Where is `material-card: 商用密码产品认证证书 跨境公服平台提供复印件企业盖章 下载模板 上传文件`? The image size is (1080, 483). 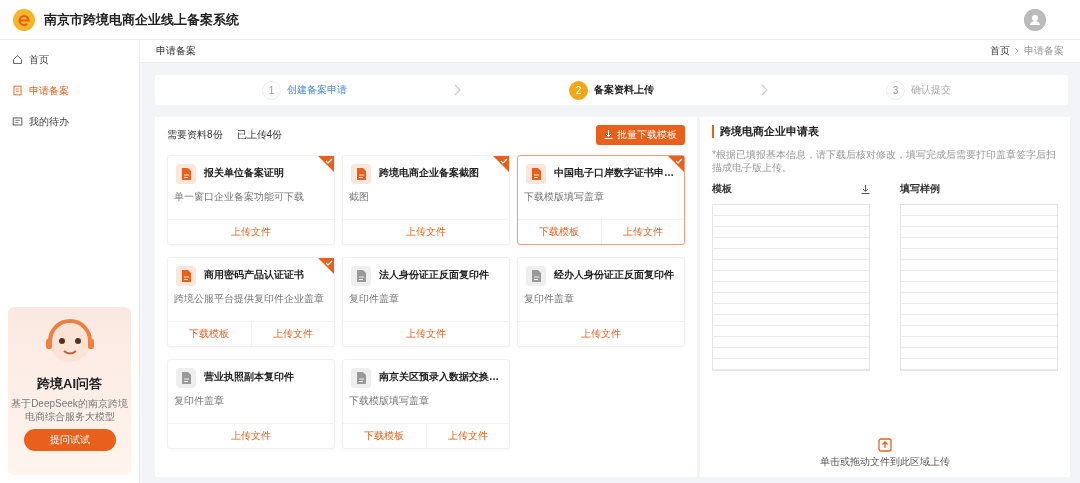
material-card: 商用密码产品认证证书 跨境公服平台提供复印件企业盖章 下载模板 上传文件 is located at coordinates (251, 302).